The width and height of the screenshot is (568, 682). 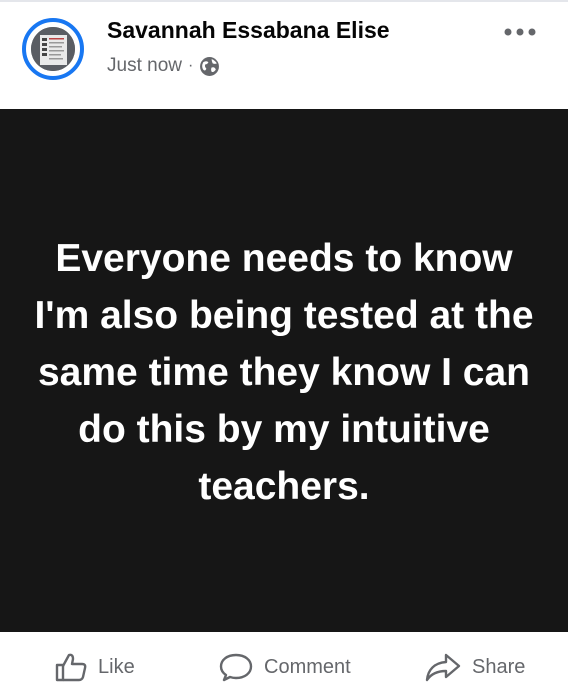 I want to click on comment-button: Comment, so click(x=284, y=667).